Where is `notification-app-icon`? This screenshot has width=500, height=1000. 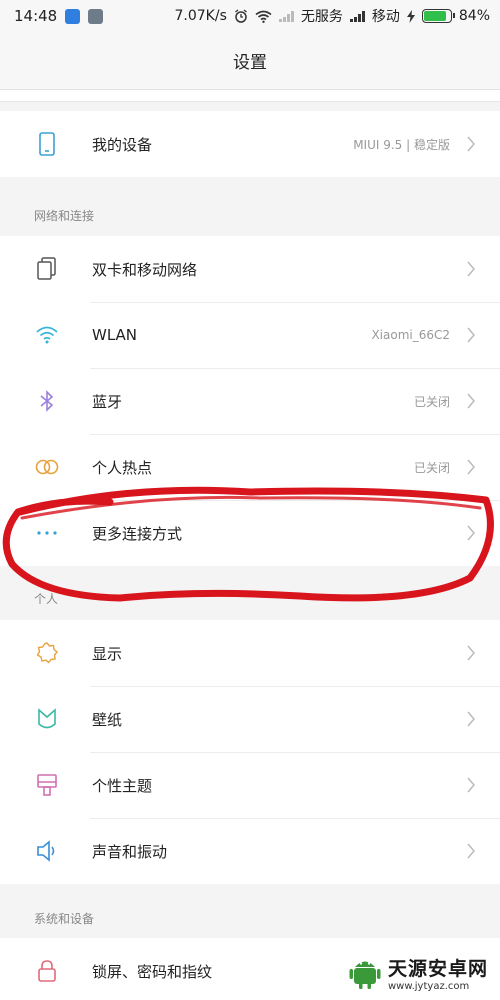 notification-app-icon is located at coordinates (73, 16).